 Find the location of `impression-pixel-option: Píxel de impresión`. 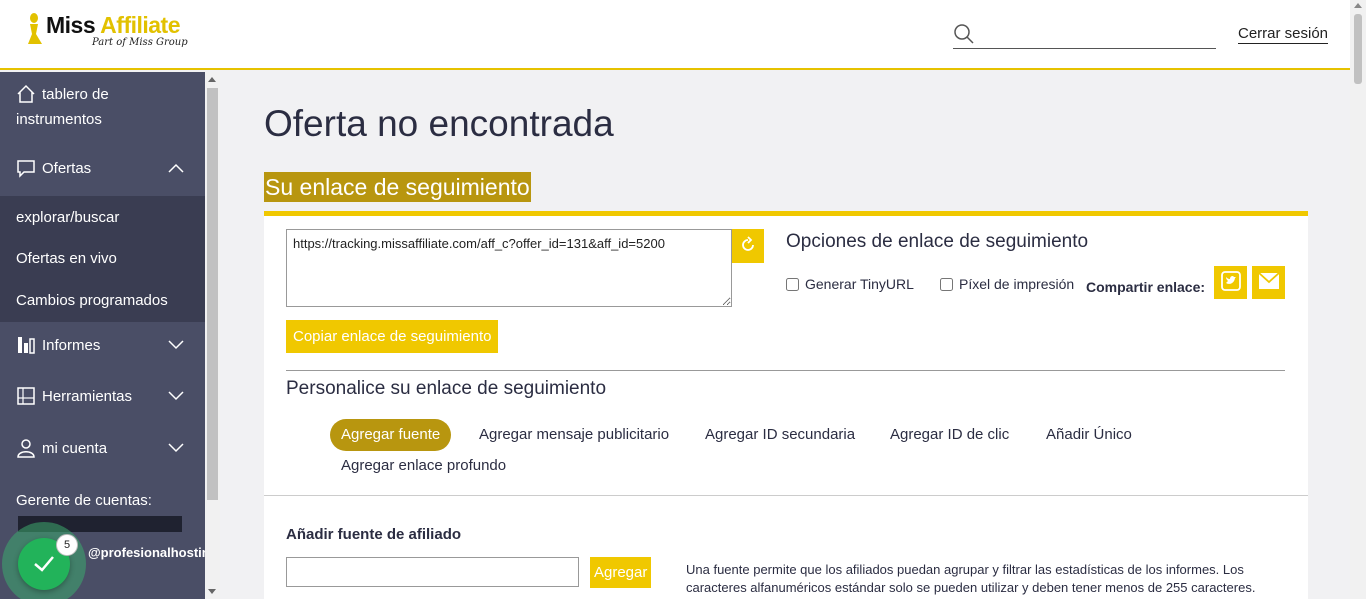

impression-pixel-option: Píxel de impresión is located at coordinates (1007, 284).